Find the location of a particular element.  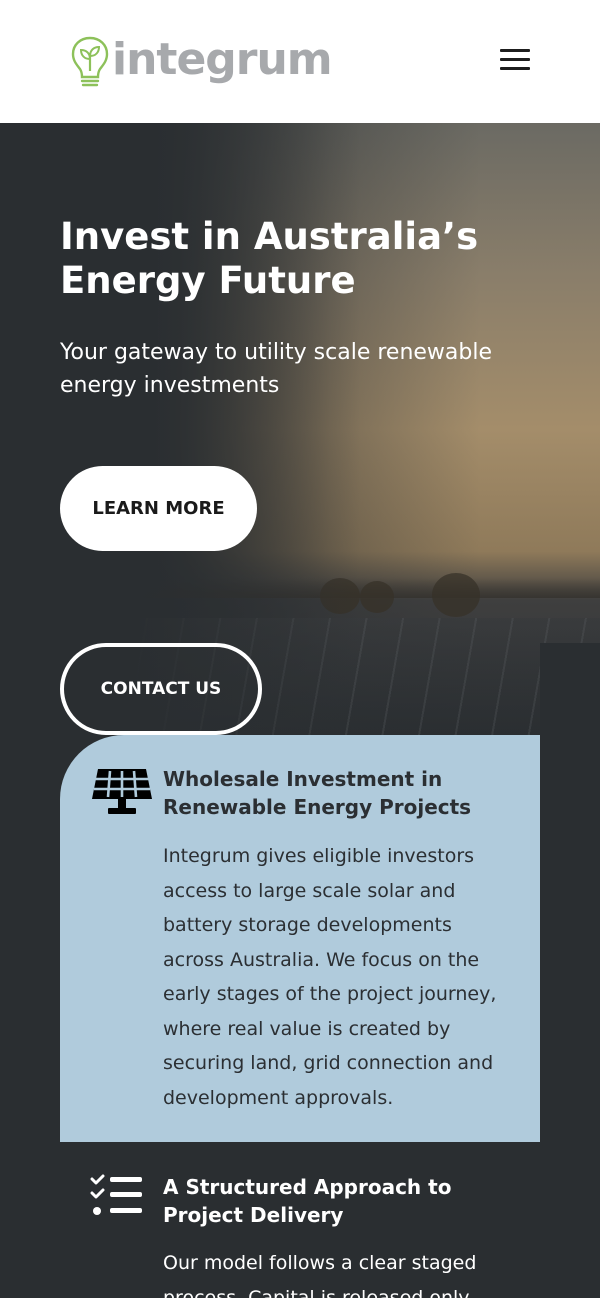

lightbulb-leaf-icon is located at coordinates (90, 61).